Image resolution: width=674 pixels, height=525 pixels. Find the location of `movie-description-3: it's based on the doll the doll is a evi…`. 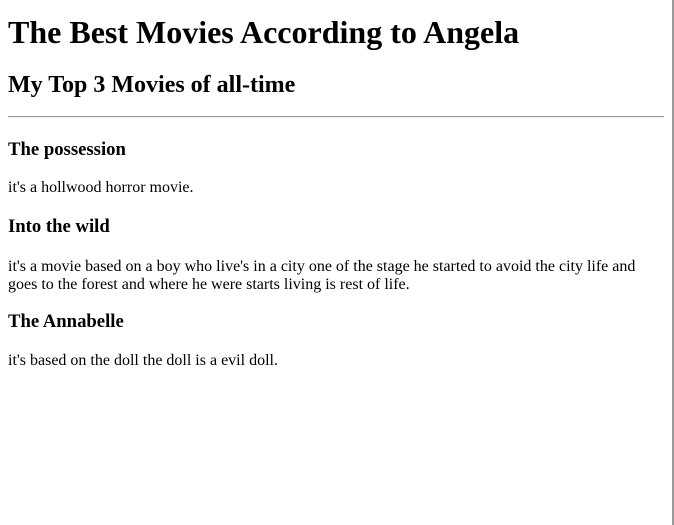

movie-description-3: it's based on the doll the doll is a evi… is located at coordinates (143, 360).